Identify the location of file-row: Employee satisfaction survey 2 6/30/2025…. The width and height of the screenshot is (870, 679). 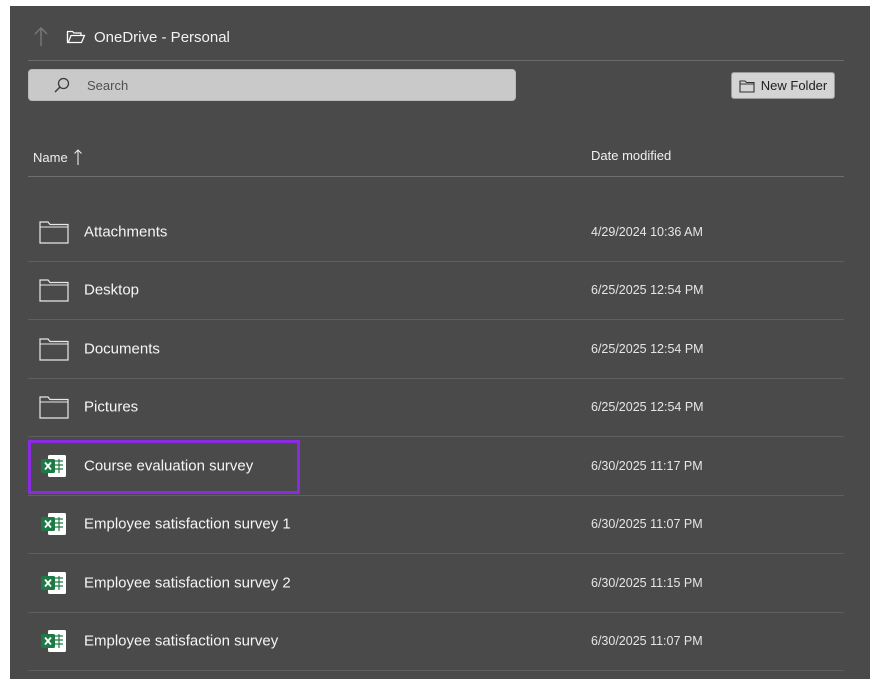
(436, 583).